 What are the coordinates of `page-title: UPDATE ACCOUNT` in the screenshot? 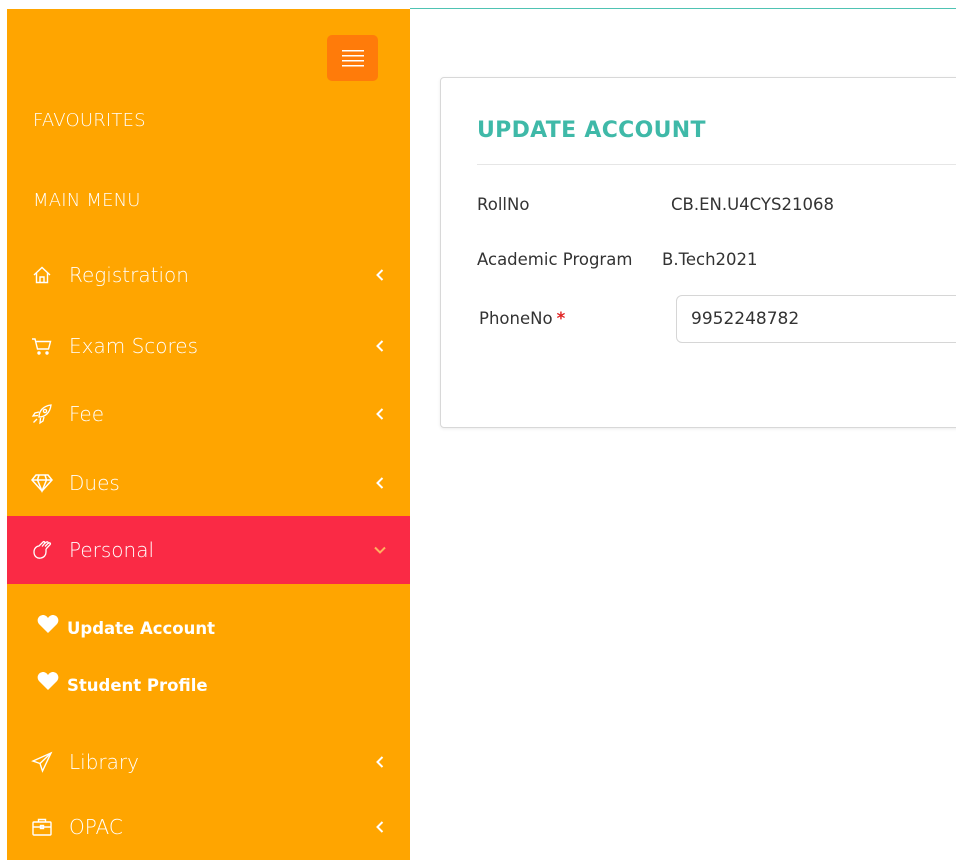 It's located at (591, 130).